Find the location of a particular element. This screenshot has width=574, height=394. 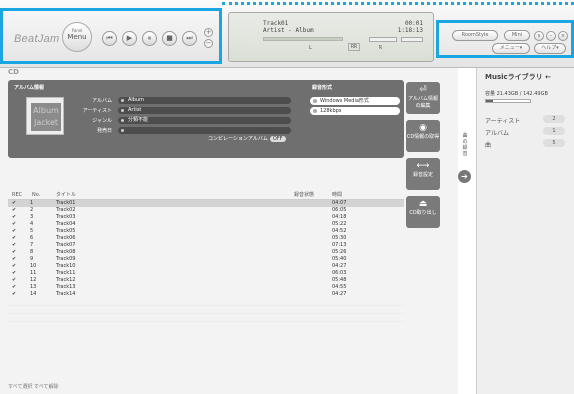

track-title: Track04 is located at coordinates (66, 224).